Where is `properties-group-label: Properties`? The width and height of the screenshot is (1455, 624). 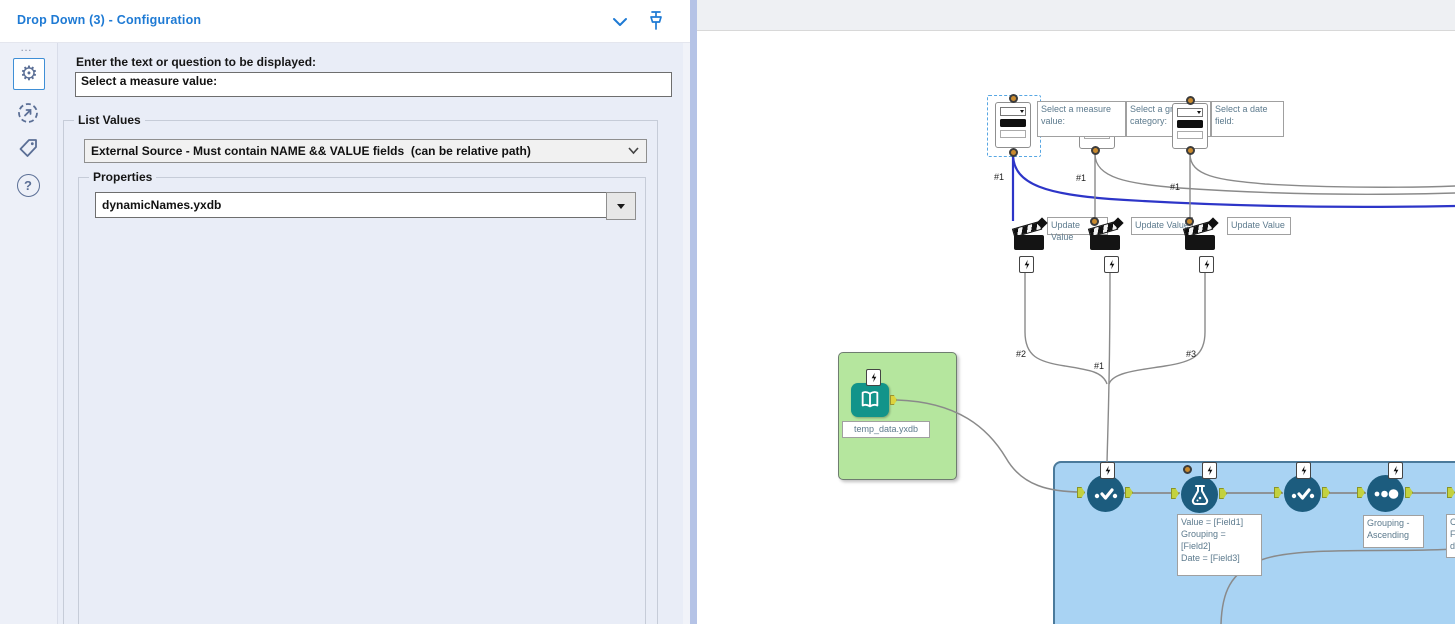
properties-group-label: Properties is located at coordinates (123, 177).